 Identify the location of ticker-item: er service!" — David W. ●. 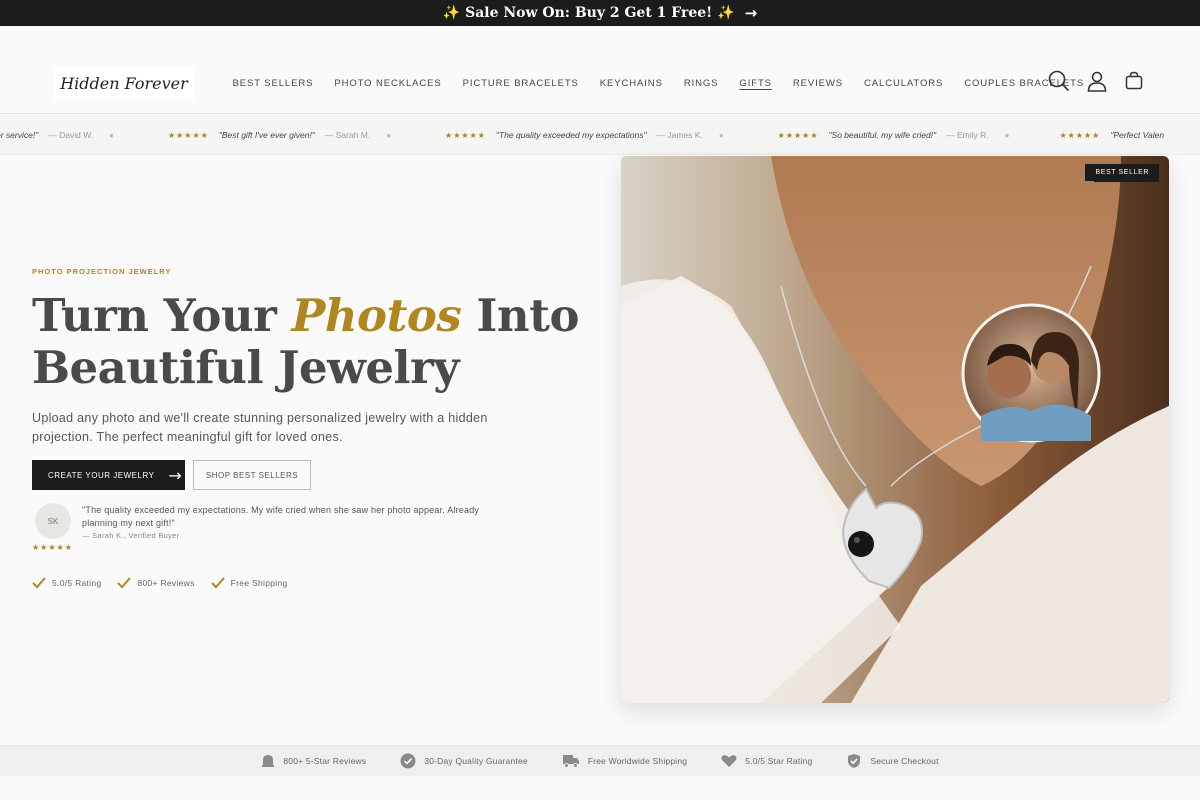
(57, 135).